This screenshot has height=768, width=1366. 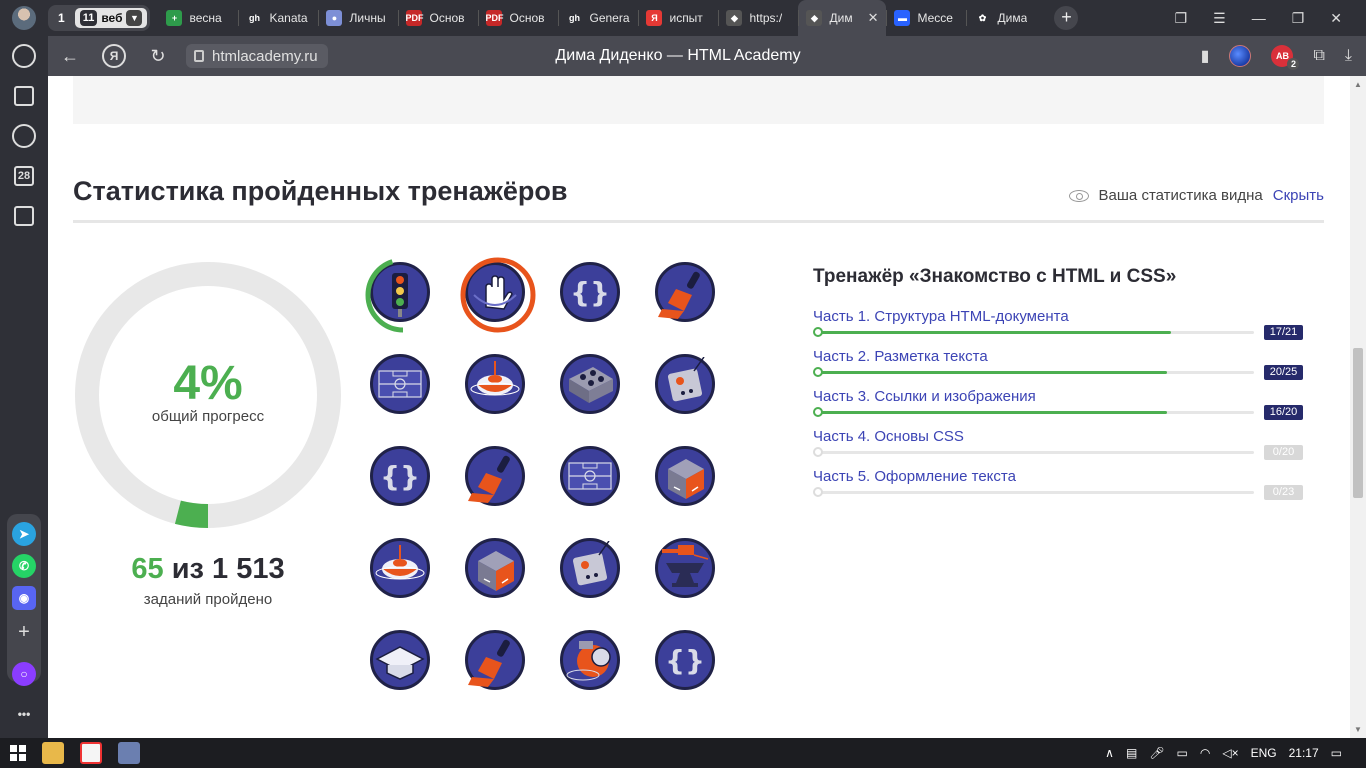 I want to click on page-scrollbar: ▲ ▼, so click(x=1358, y=407).